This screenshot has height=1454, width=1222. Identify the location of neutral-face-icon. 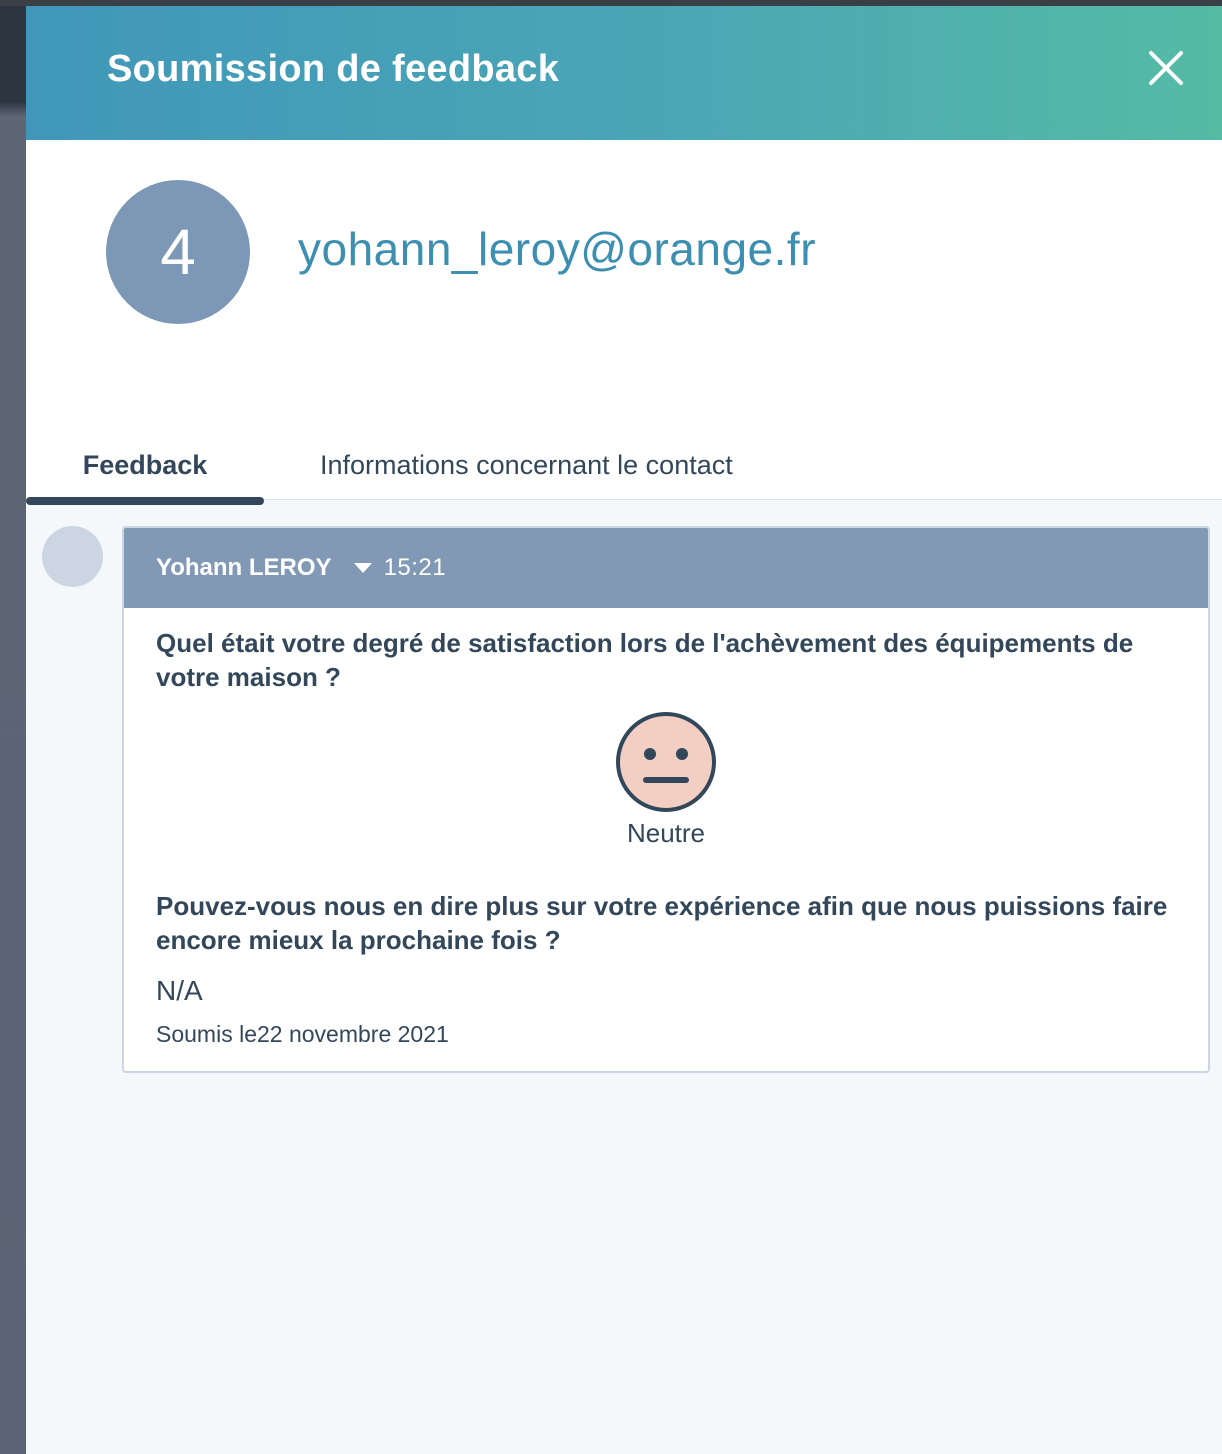
(666, 762).